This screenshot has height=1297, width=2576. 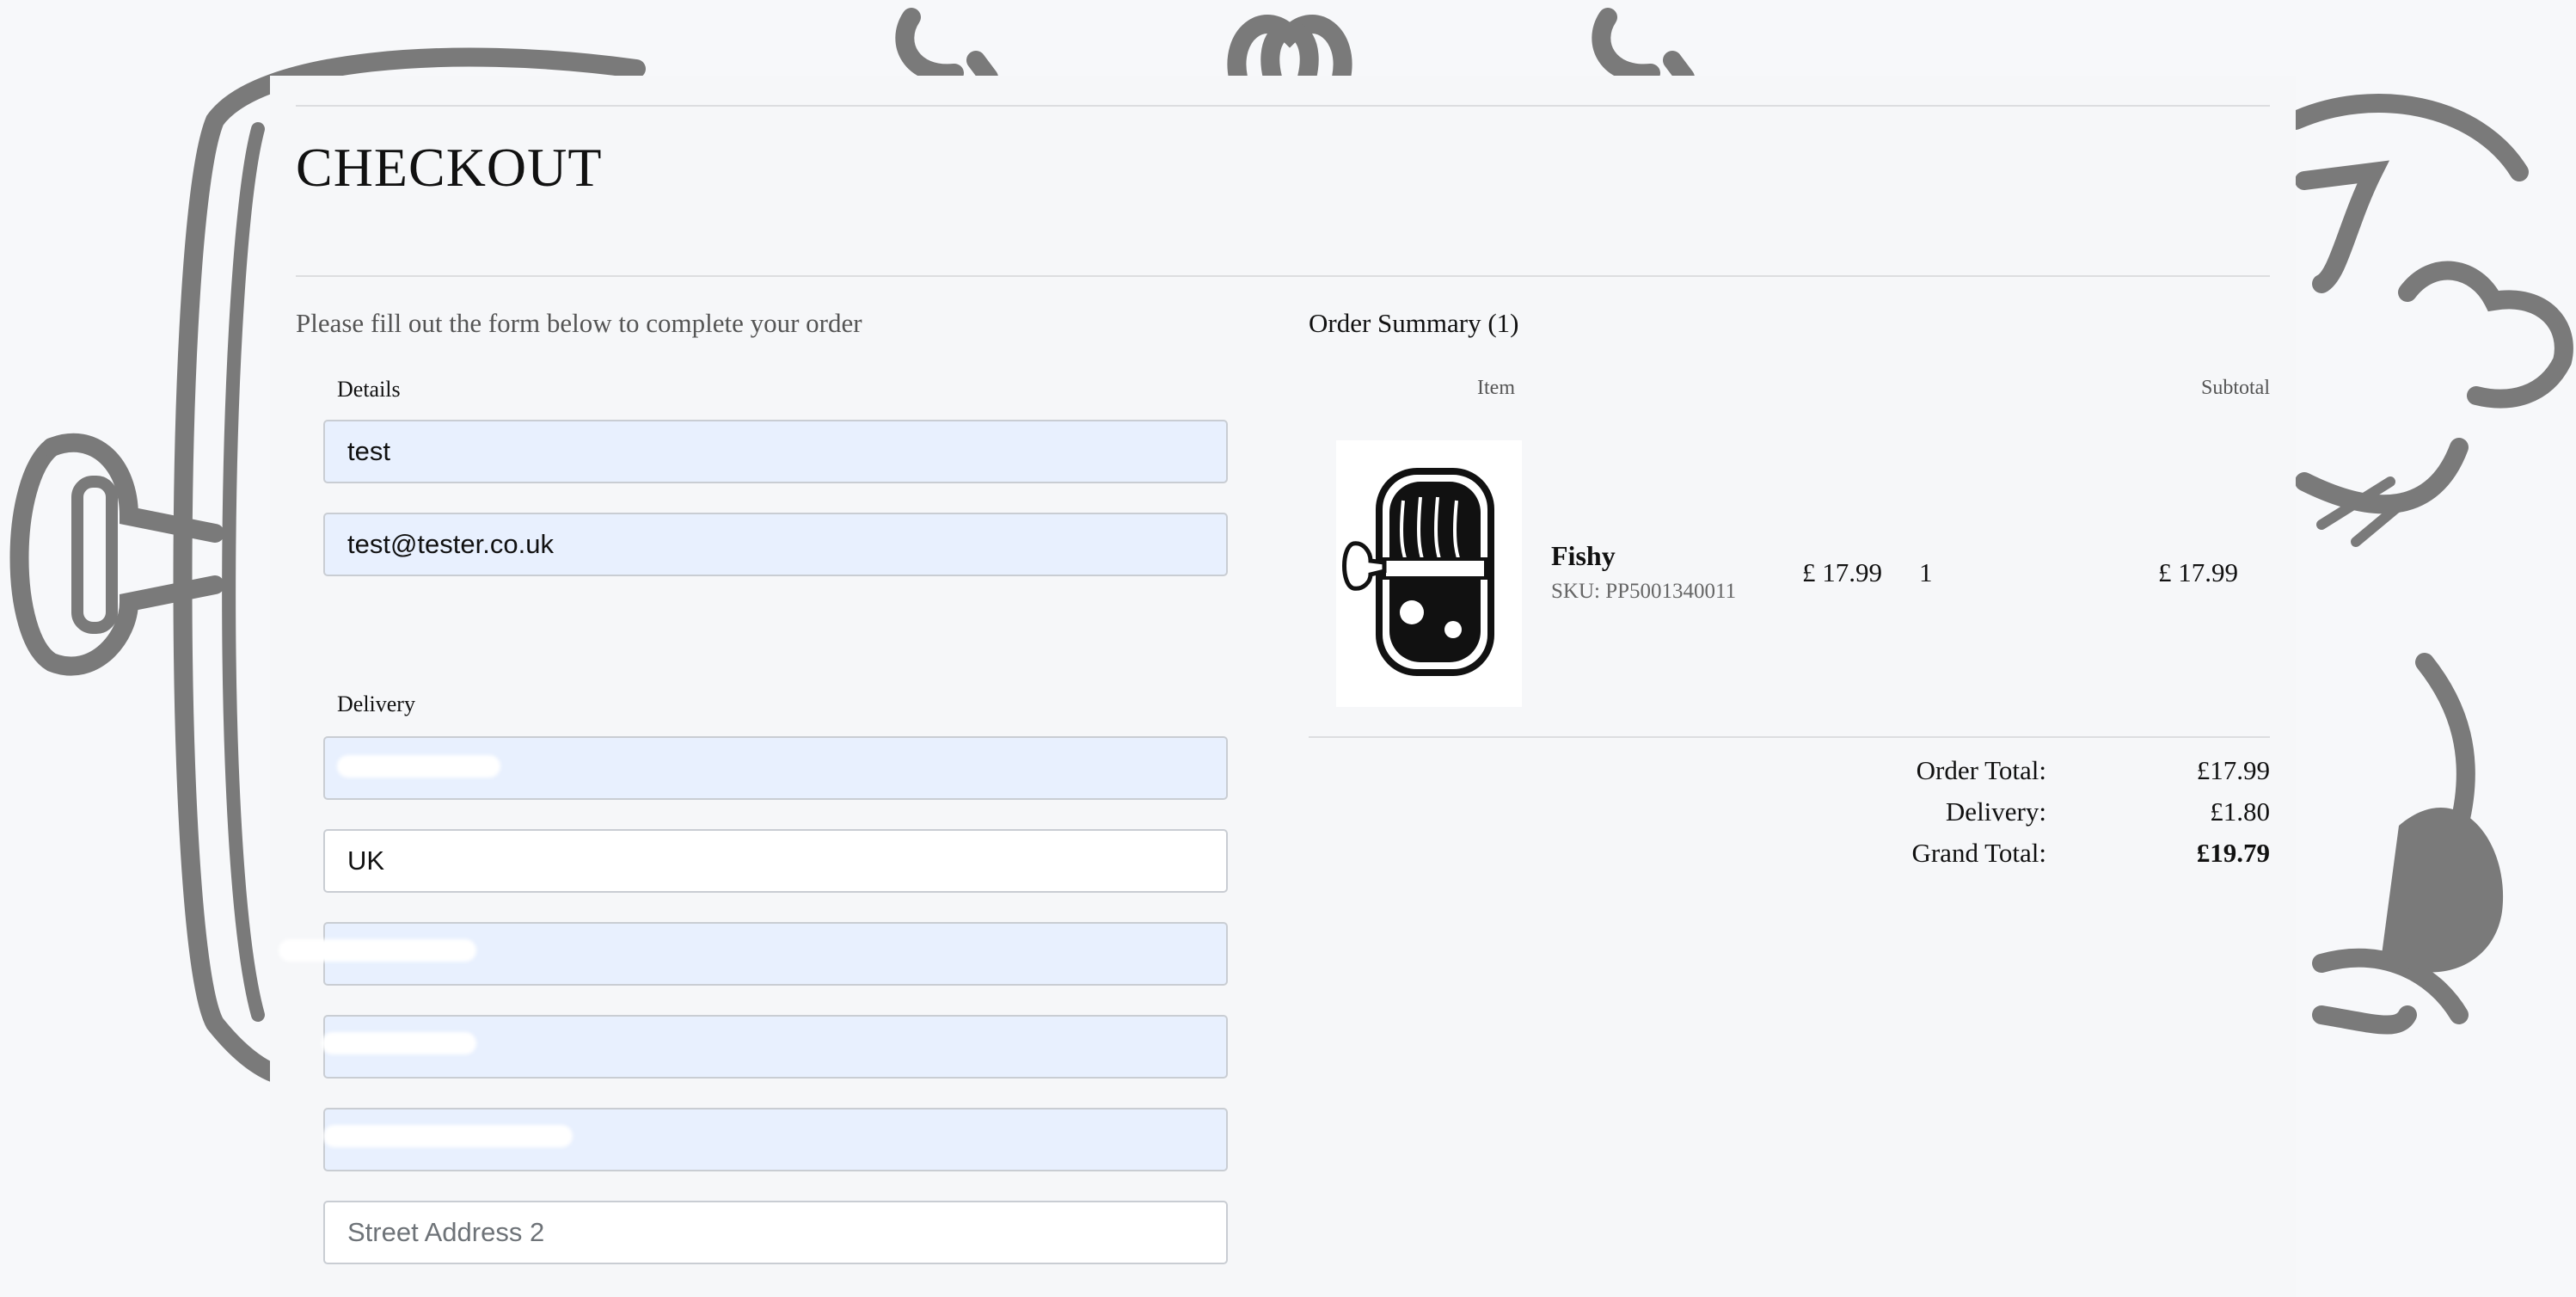 I want to click on grand-total-value: £19.79, so click(x=2233, y=853).